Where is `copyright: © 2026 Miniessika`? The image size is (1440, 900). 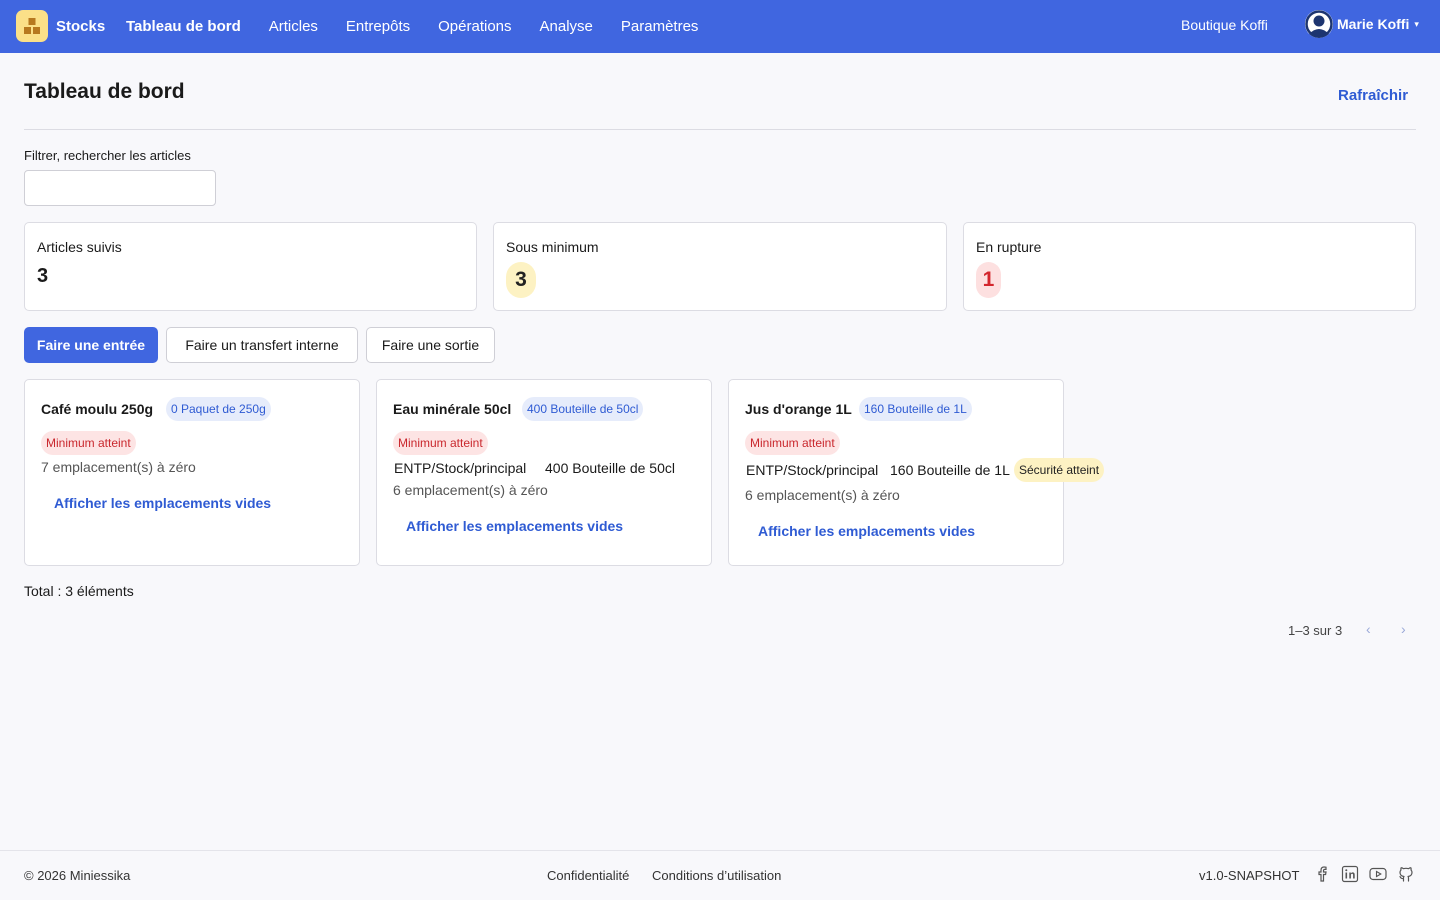 copyright: © 2026 Miniessika is located at coordinates (77, 875).